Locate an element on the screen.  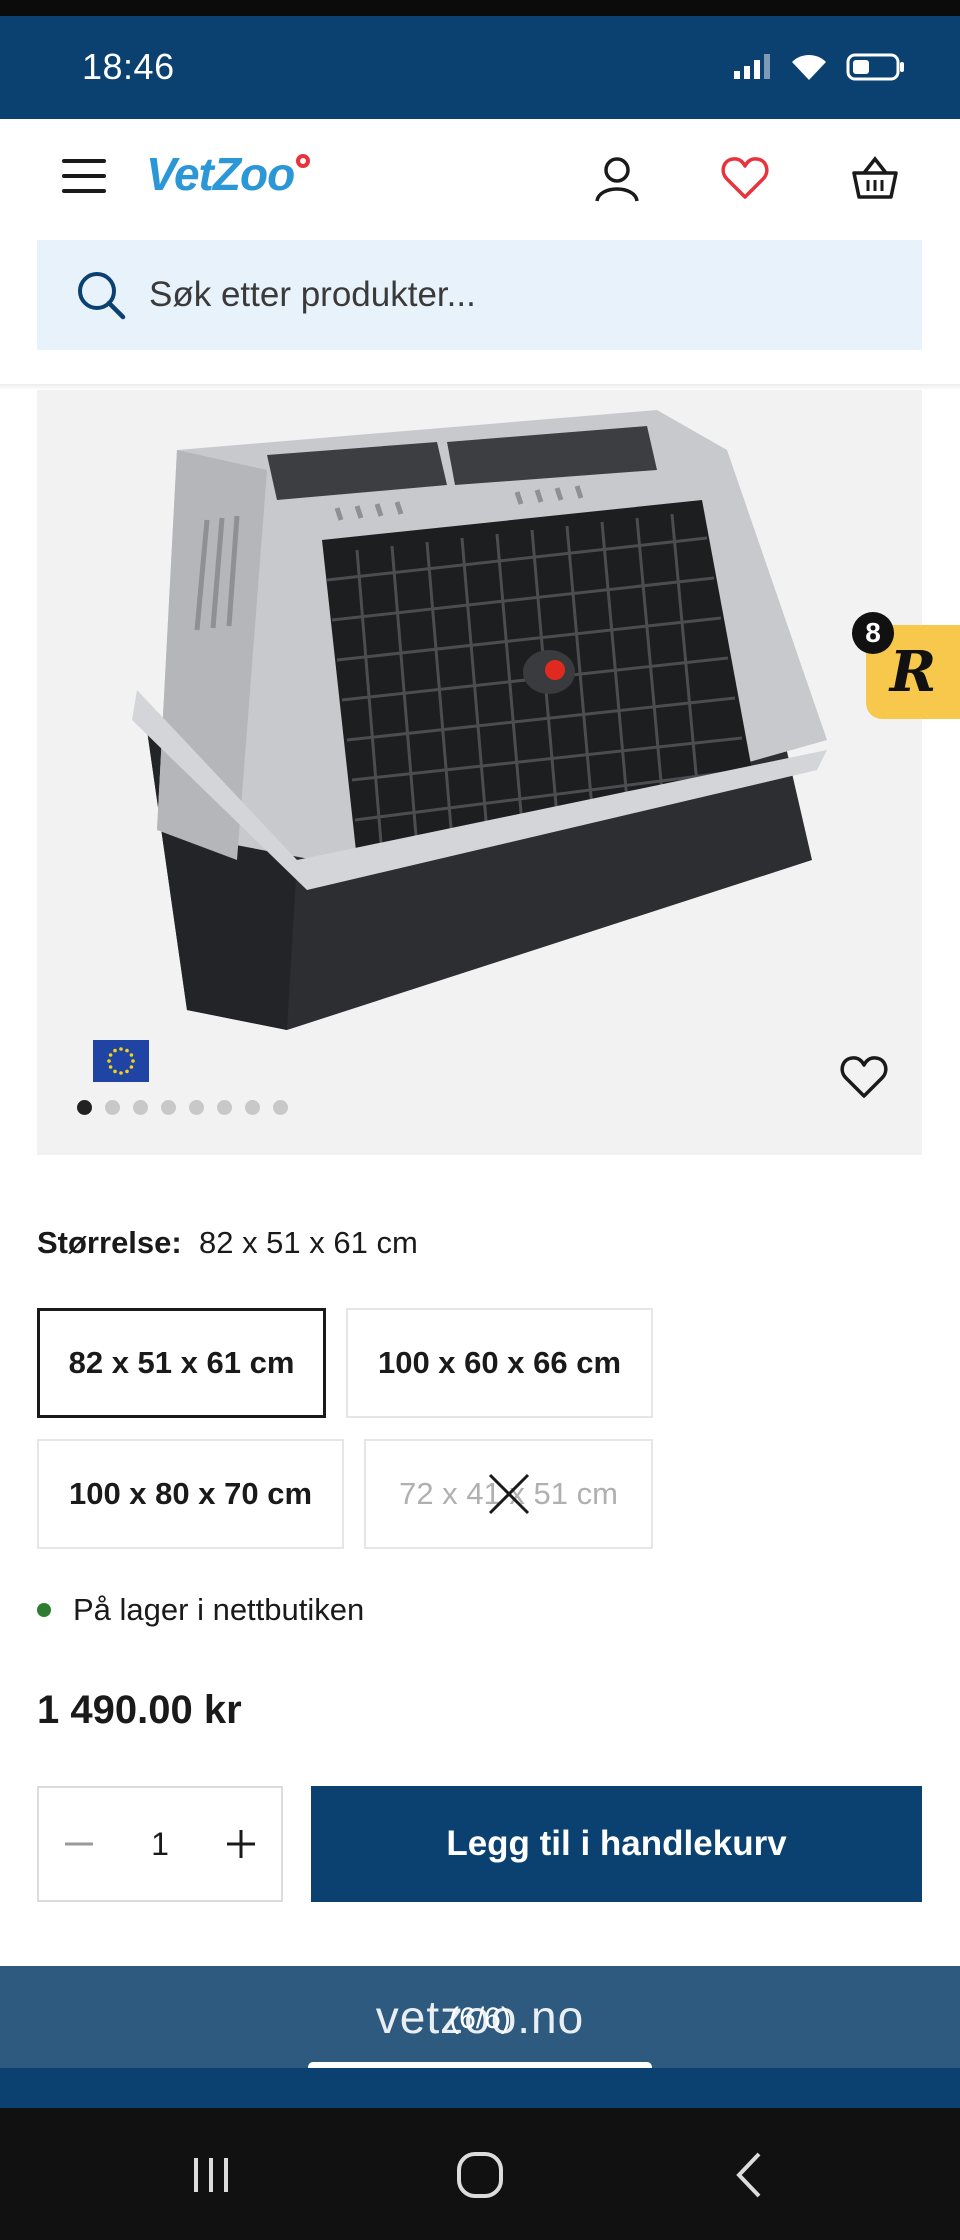
quantity-value: 1 is located at coordinates (160, 1844).